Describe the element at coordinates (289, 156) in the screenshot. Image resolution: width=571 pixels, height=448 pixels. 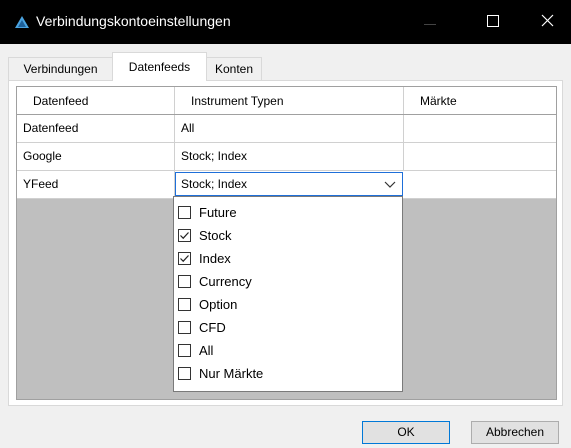
I see `cell-instrument-typen: Stock; Index` at that location.